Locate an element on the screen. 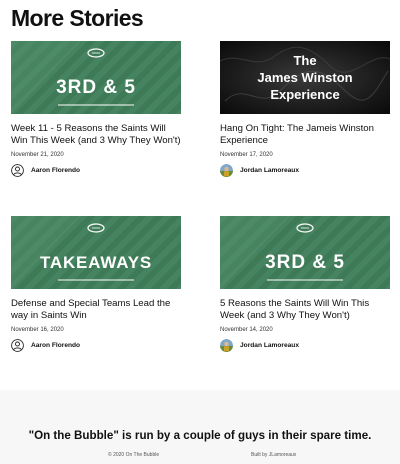 The height and width of the screenshot is (464, 400). section-title: More Stories is located at coordinates (77, 18).